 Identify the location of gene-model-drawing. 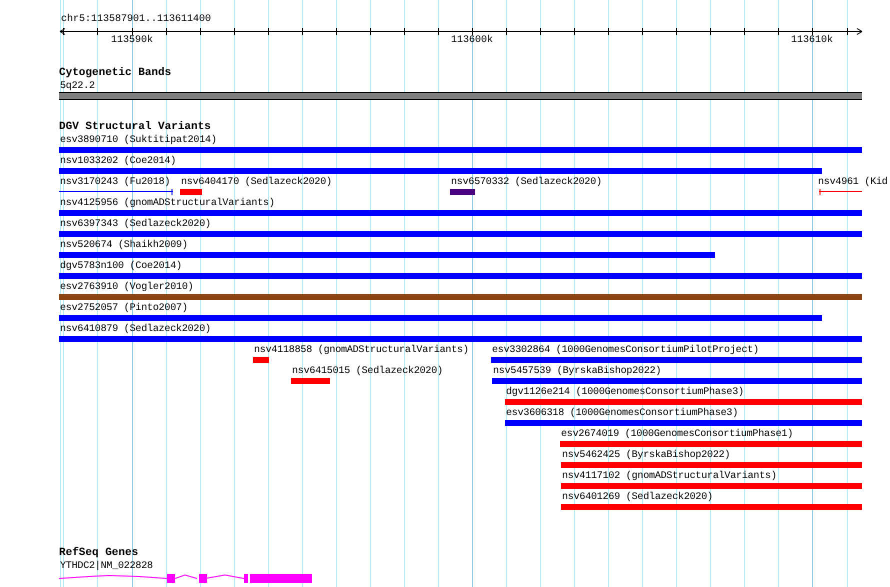
(185, 578).